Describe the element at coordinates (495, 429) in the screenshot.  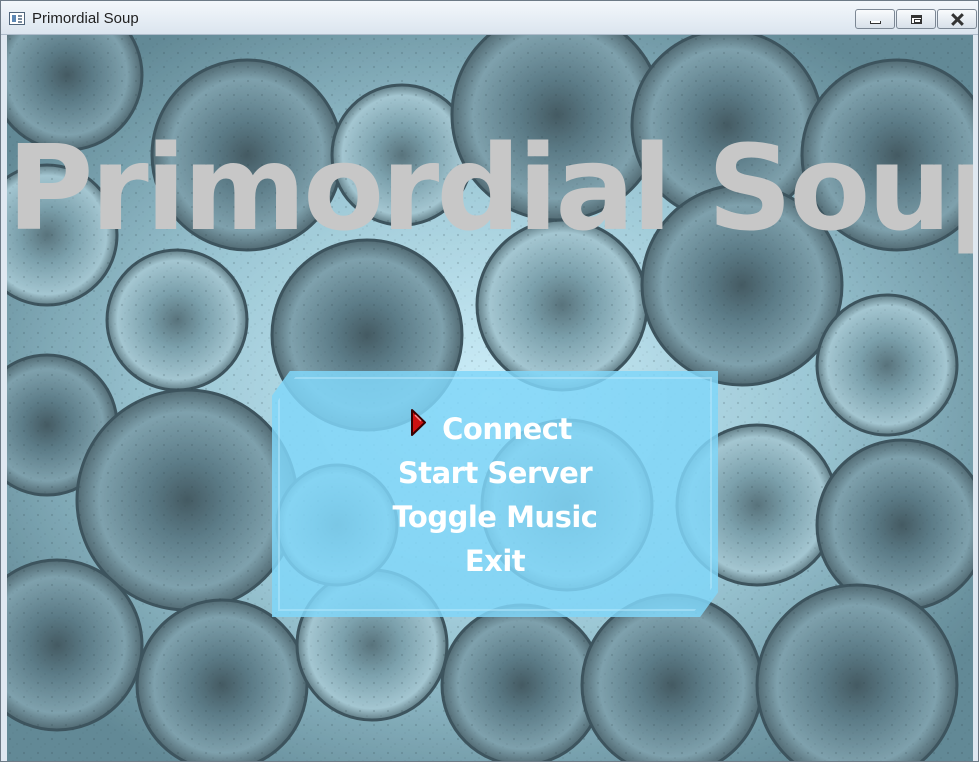
I see `menu-item-connect: Connect` at that location.